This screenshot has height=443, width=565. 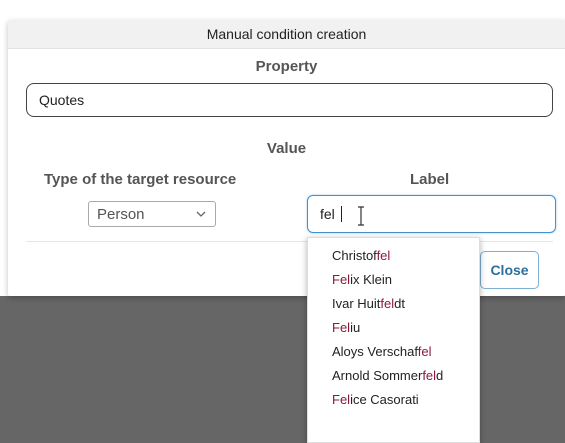 What do you see at coordinates (354, 255) in the screenshot?
I see `suggestion-text: Christof` at bounding box center [354, 255].